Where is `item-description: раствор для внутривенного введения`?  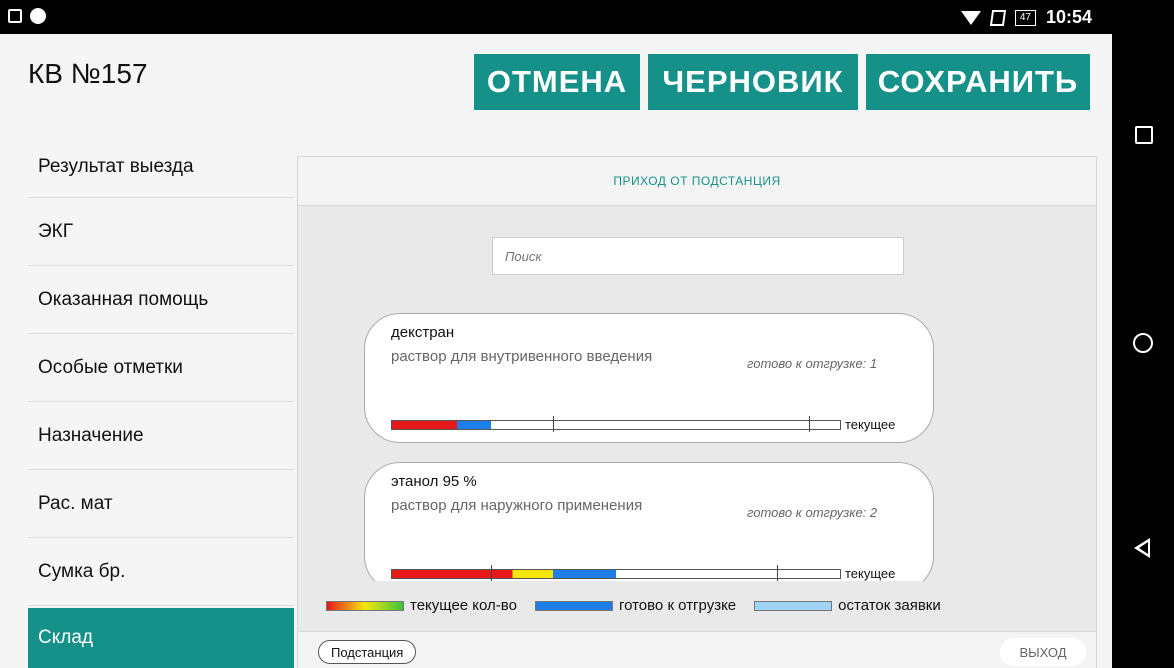 item-description: раствор для внутривенного введения is located at coordinates (522, 356).